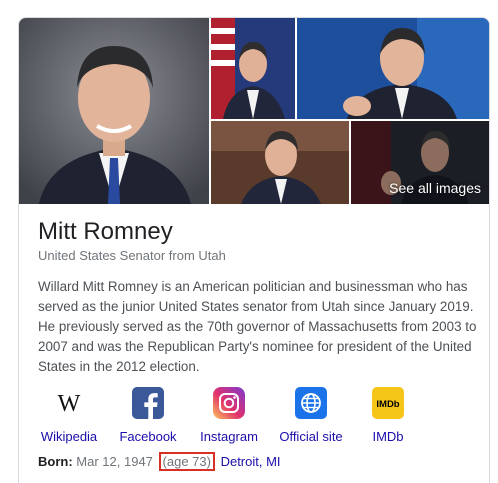 The image size is (498, 483). I want to click on birthplace-link: Detroit, MI, so click(251, 461).